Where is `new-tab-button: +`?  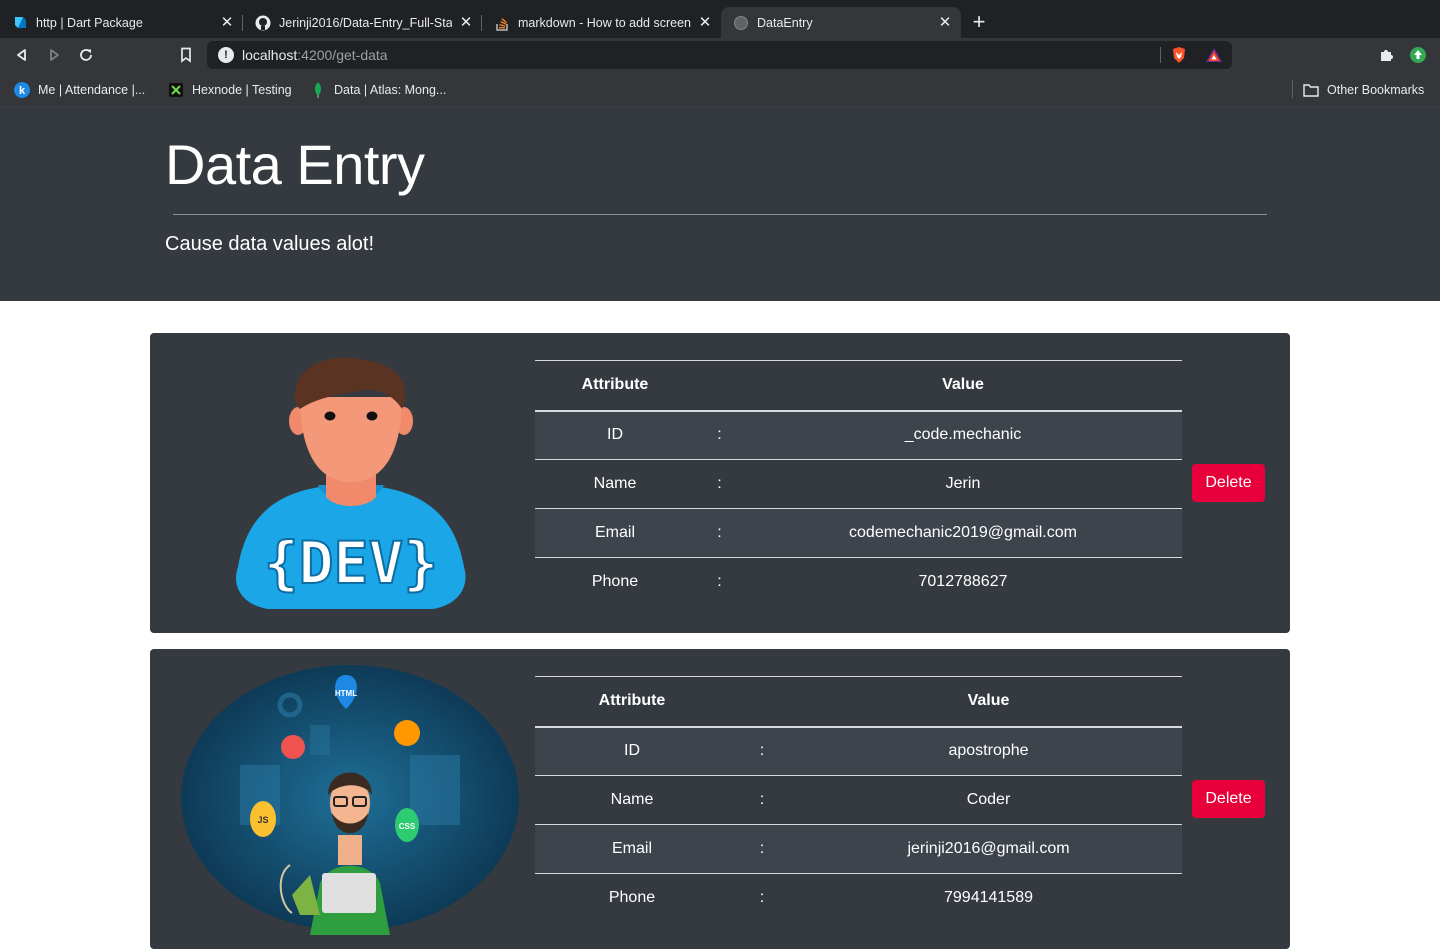
new-tab-button: + is located at coordinates (979, 22).